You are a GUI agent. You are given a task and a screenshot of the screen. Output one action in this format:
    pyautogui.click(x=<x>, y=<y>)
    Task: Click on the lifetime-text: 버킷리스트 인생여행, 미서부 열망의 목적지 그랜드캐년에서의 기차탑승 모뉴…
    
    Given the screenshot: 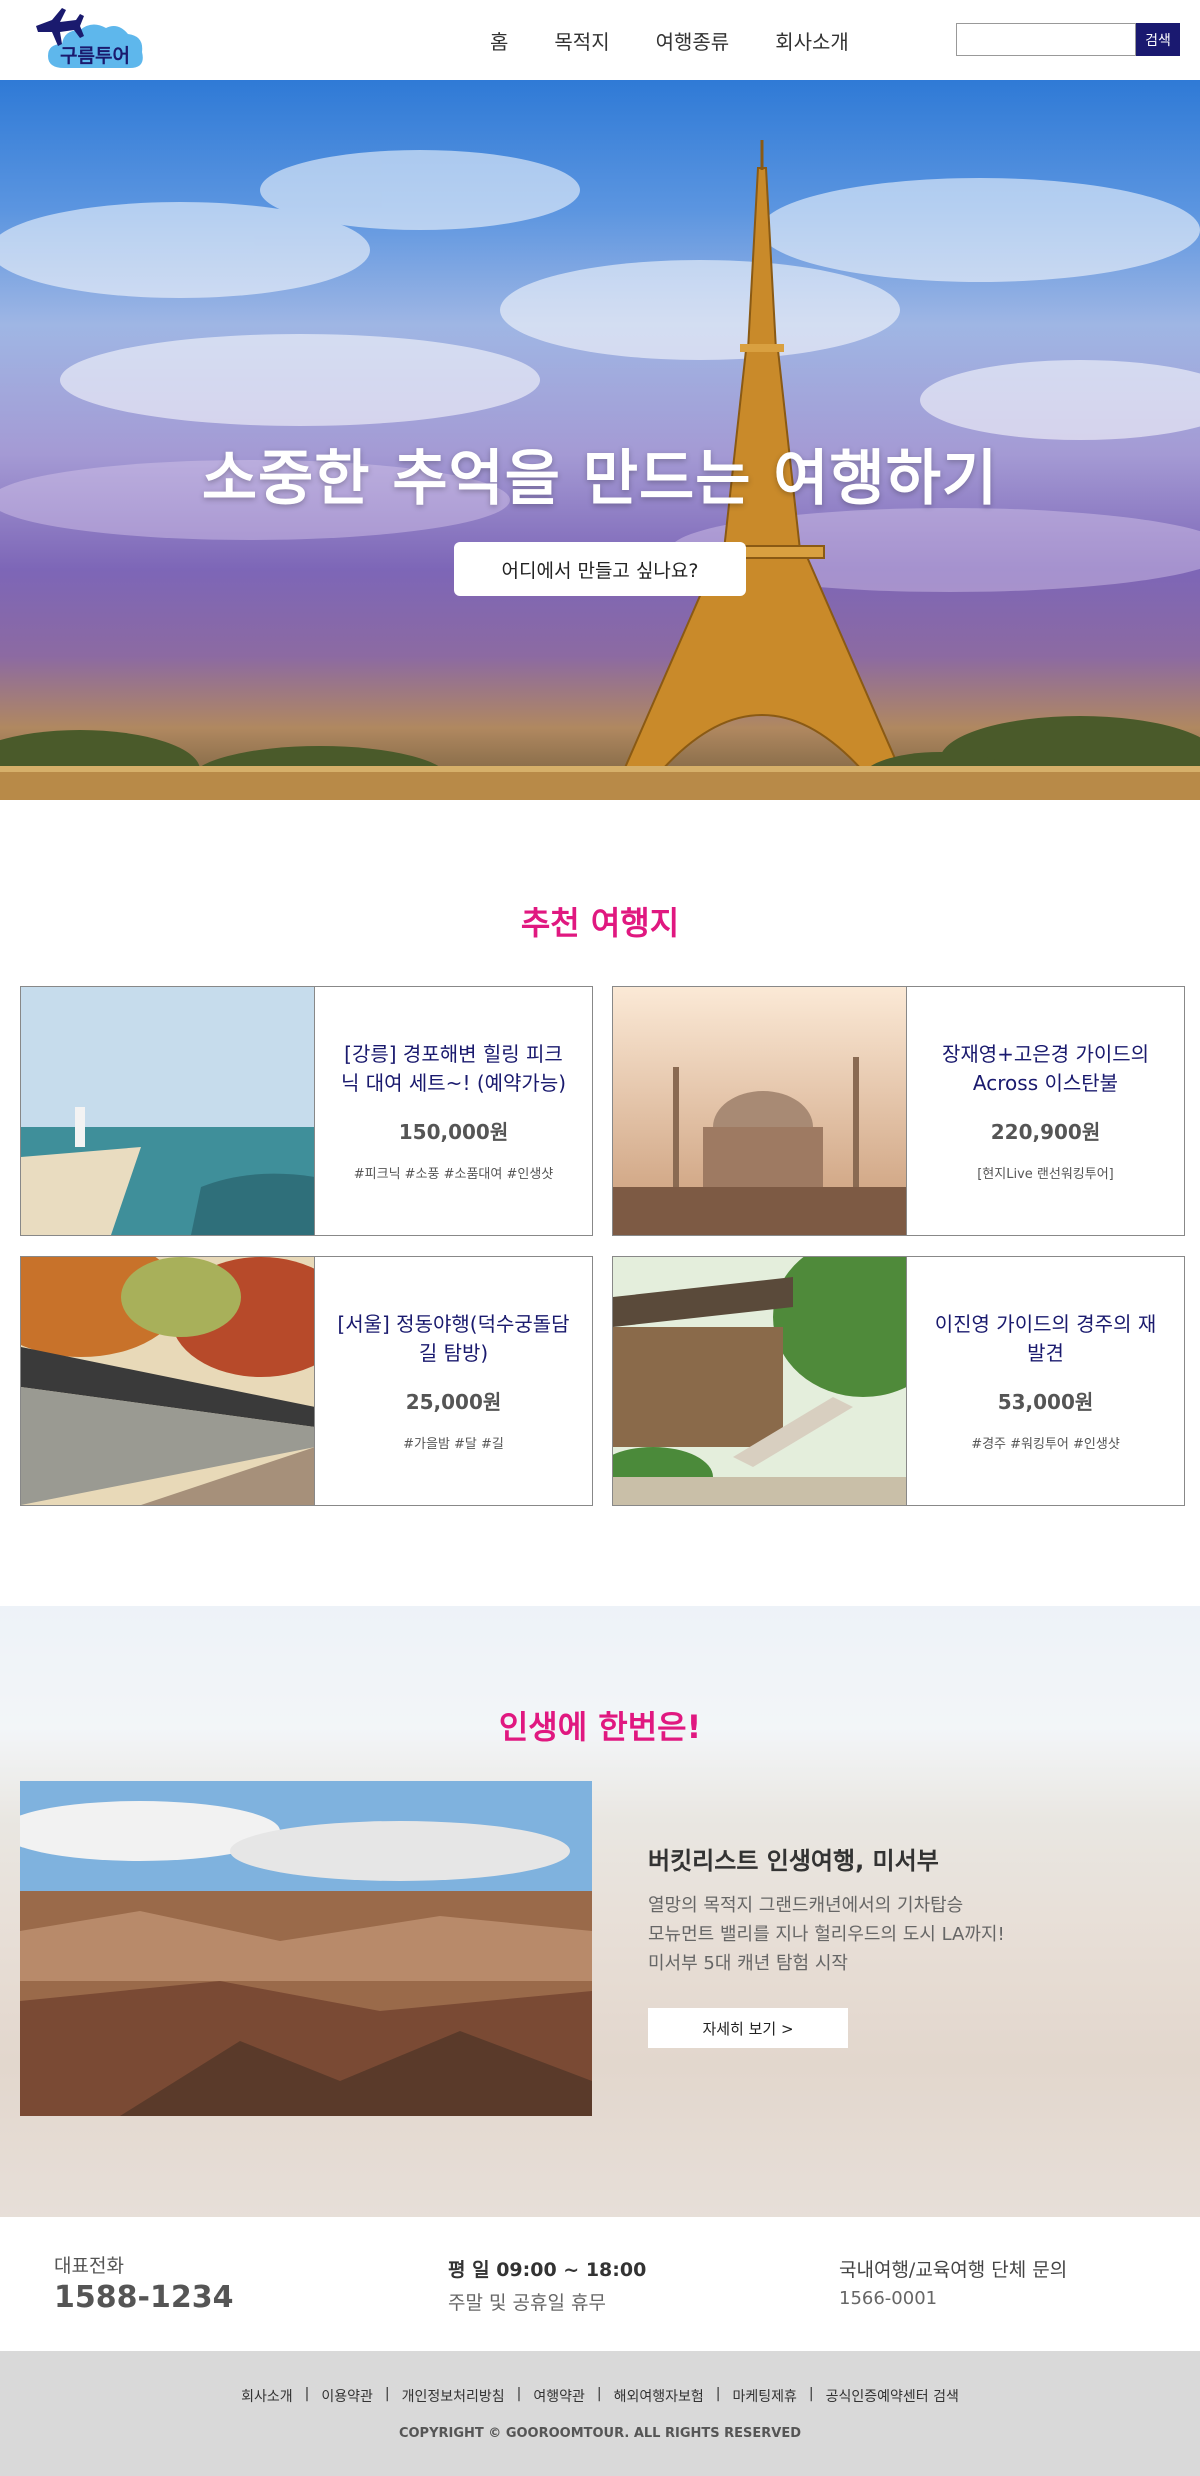 What is the action you would take?
    pyautogui.click(x=826, y=1909)
    